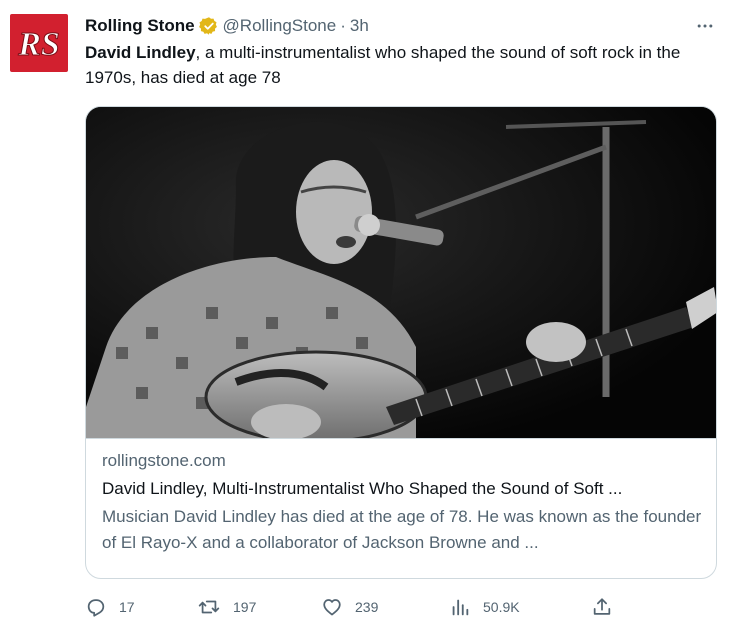 The image size is (733, 632). Describe the element at coordinates (332, 607) in the screenshot. I see `like-icon` at that location.